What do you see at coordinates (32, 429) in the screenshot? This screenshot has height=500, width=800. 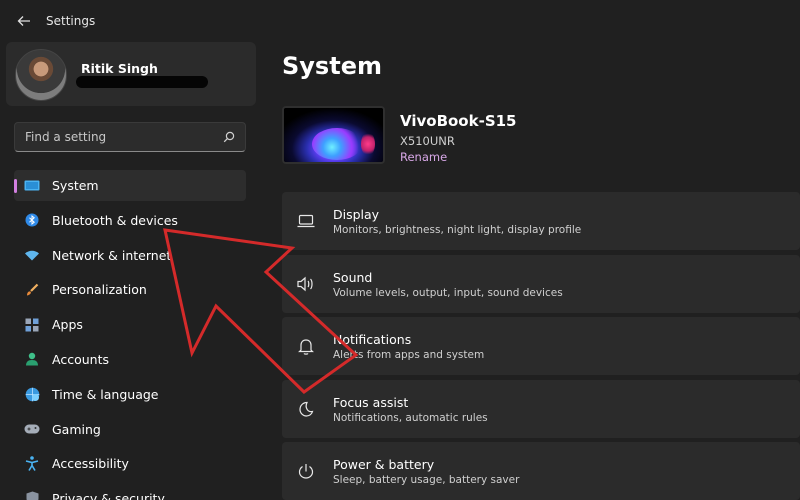 I see `gamepad-icon` at bounding box center [32, 429].